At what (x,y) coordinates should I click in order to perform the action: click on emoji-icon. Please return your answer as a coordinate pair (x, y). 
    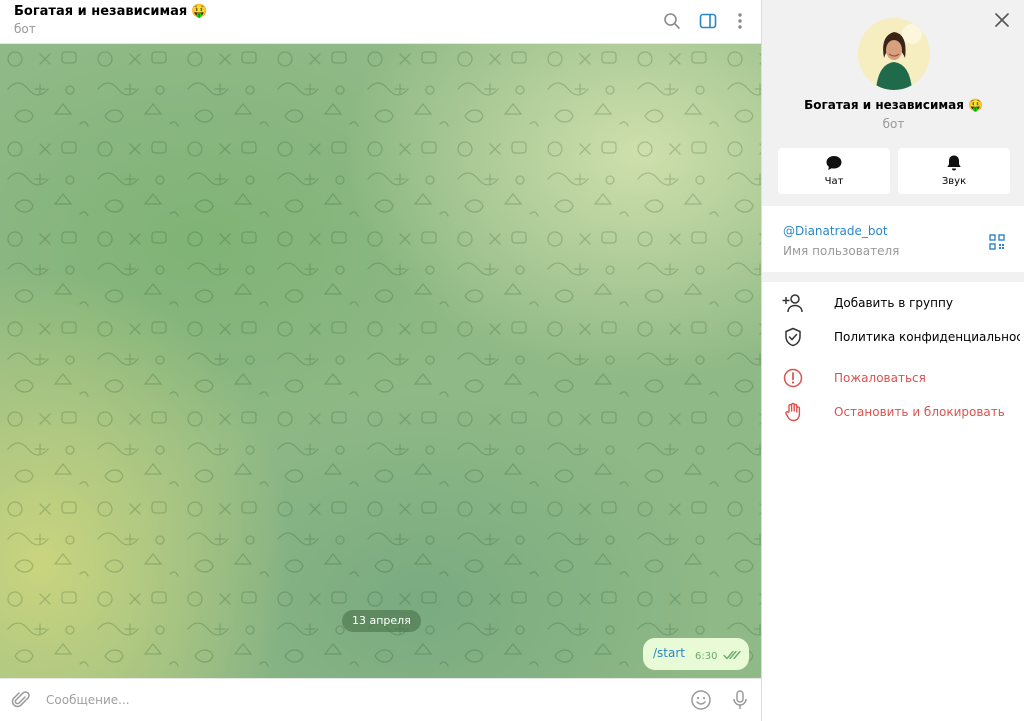
    Looking at the image, I should click on (701, 700).